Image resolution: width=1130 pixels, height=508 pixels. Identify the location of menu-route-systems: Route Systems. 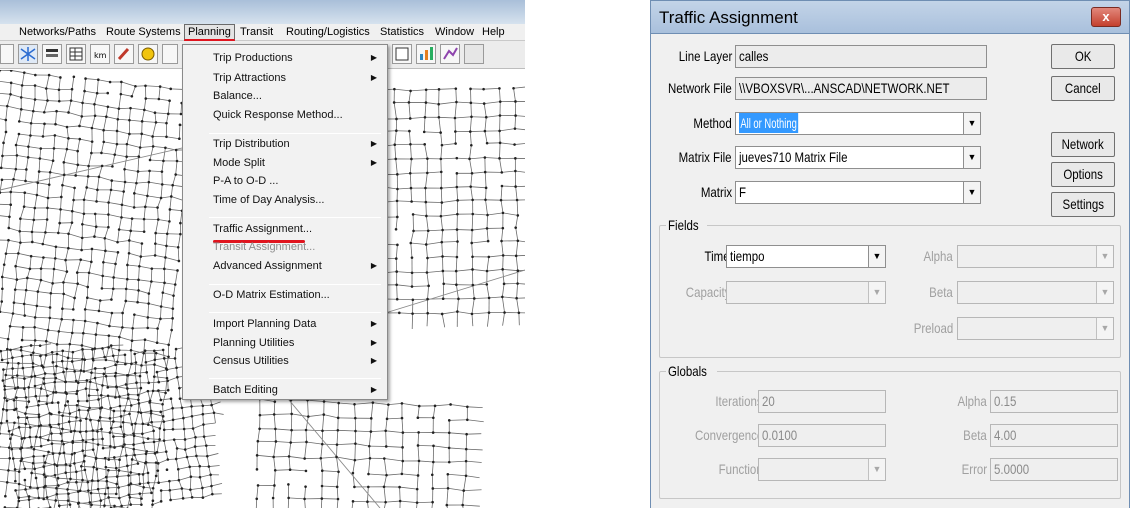
(143, 32).